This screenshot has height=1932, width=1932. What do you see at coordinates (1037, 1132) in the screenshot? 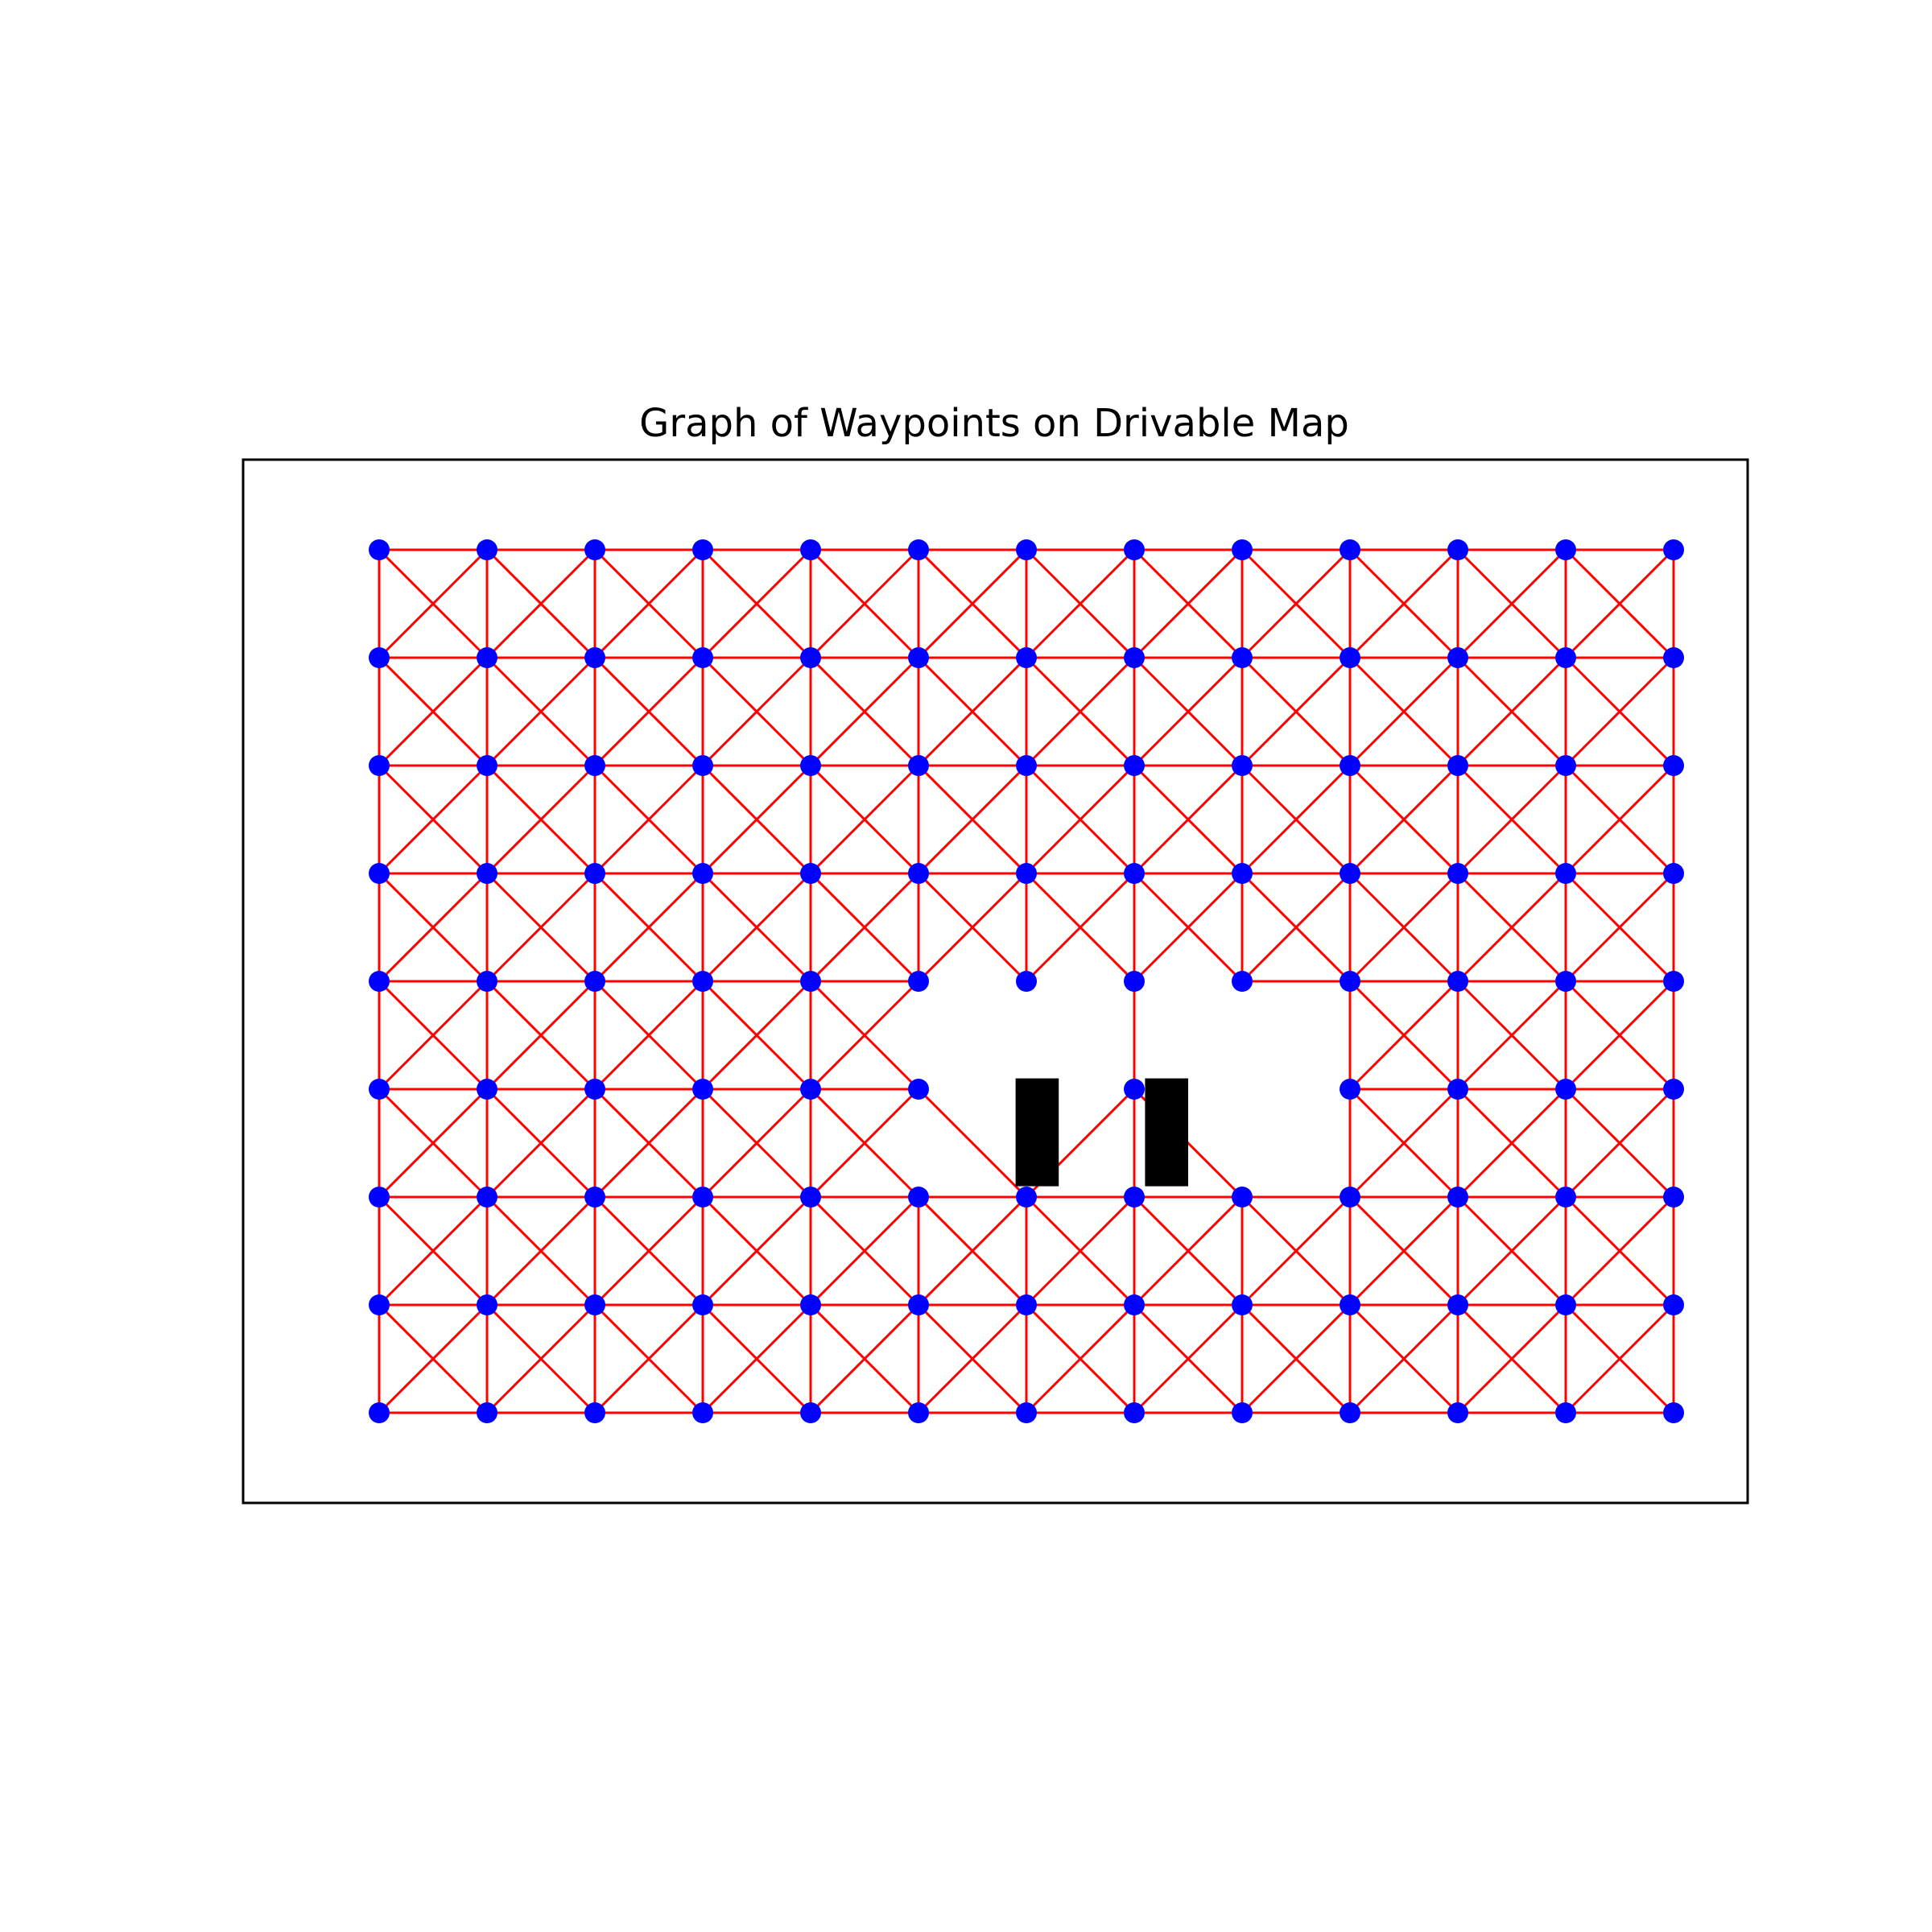
I see `obstacle-left` at bounding box center [1037, 1132].